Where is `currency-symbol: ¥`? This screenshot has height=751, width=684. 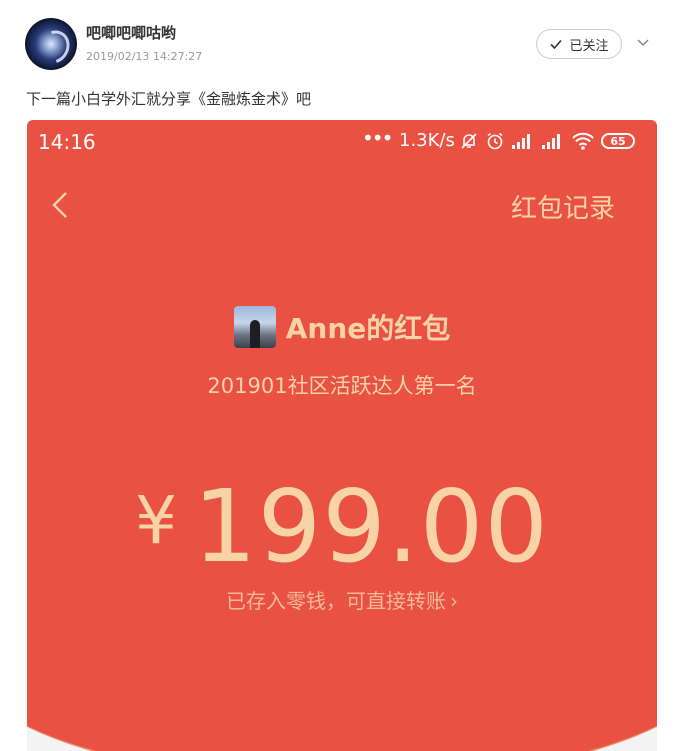 currency-symbol: ¥ is located at coordinates (156, 520).